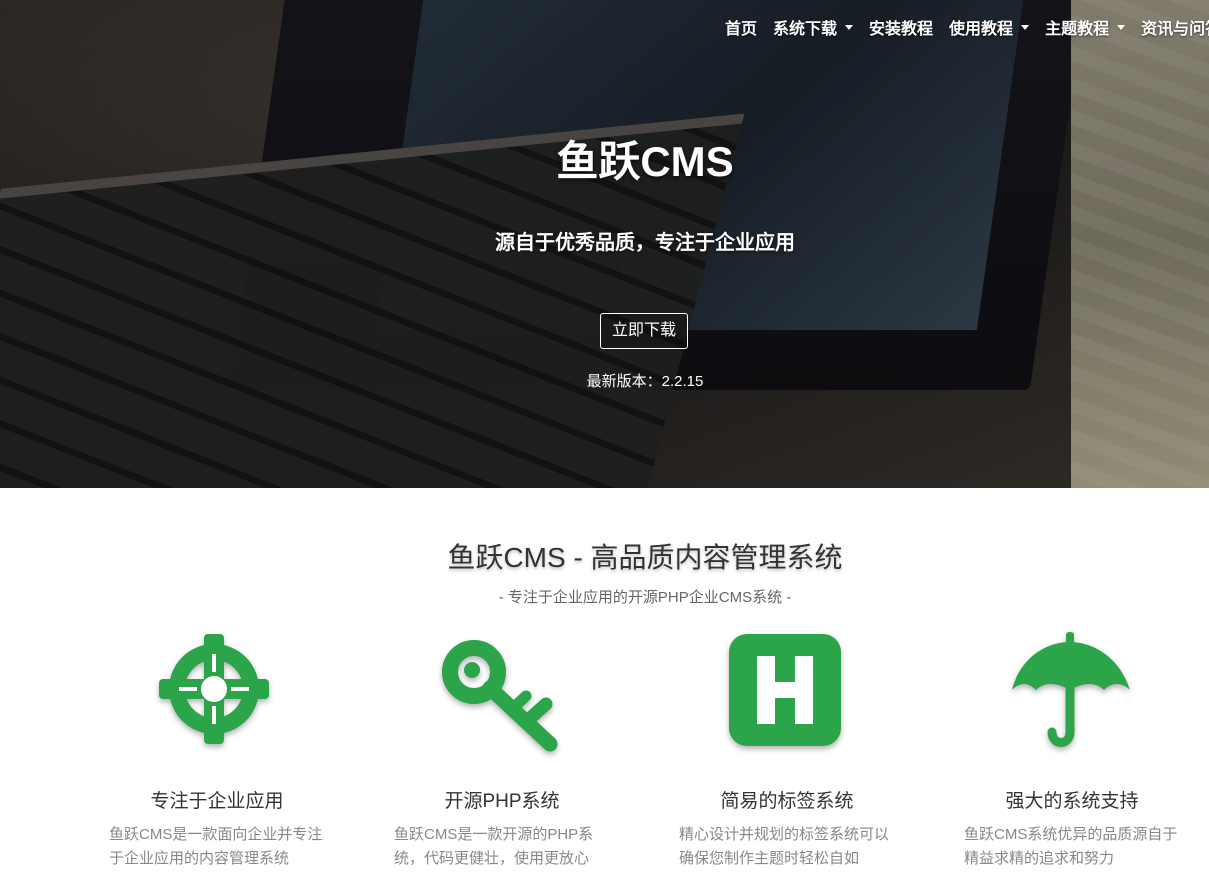 The image size is (1209, 890). Describe the element at coordinates (502, 801) in the screenshot. I see `feature-title: 开源PHP系统` at that location.